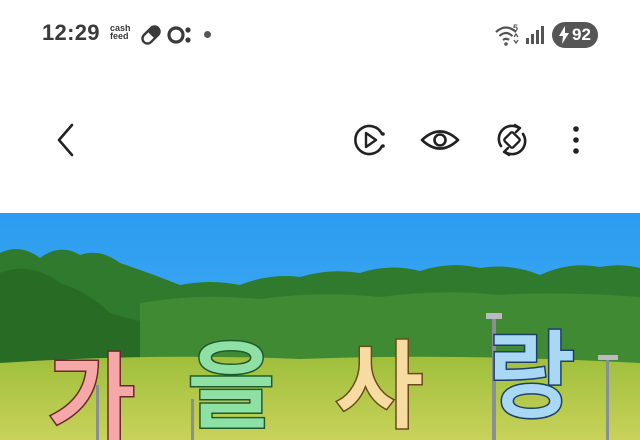 Image resolution: width=640 pixels, height=440 pixels. What do you see at coordinates (581, 34) in the screenshot?
I see `battery-level: 92` at bounding box center [581, 34].